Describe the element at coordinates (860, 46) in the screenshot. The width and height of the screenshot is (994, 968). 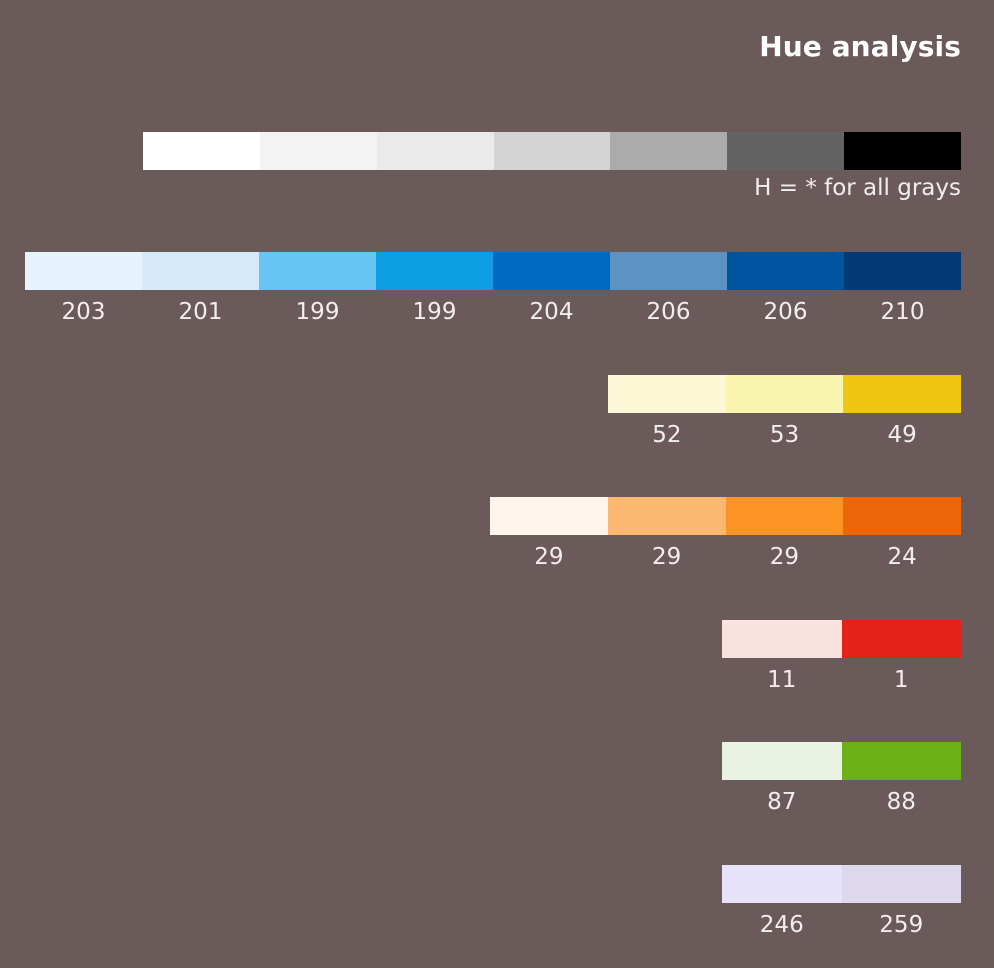
I see `page-title: Hue analysis` at that location.